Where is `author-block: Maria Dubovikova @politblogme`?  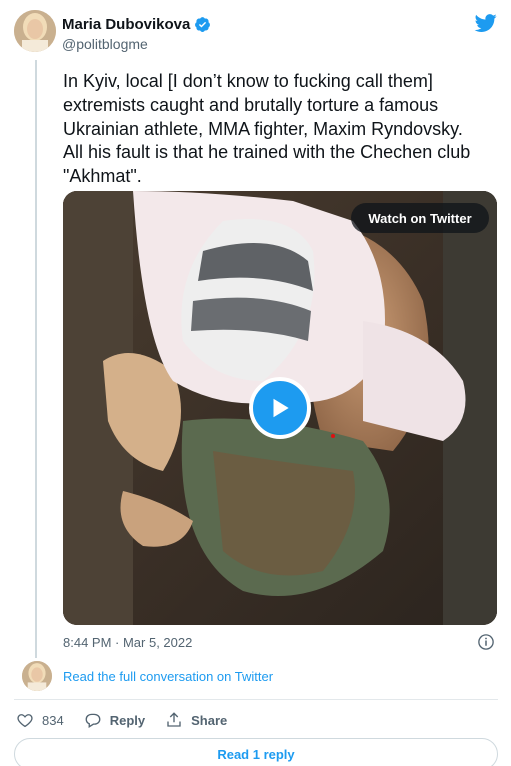 author-block: Maria Dubovikova @politblogme is located at coordinates (136, 33).